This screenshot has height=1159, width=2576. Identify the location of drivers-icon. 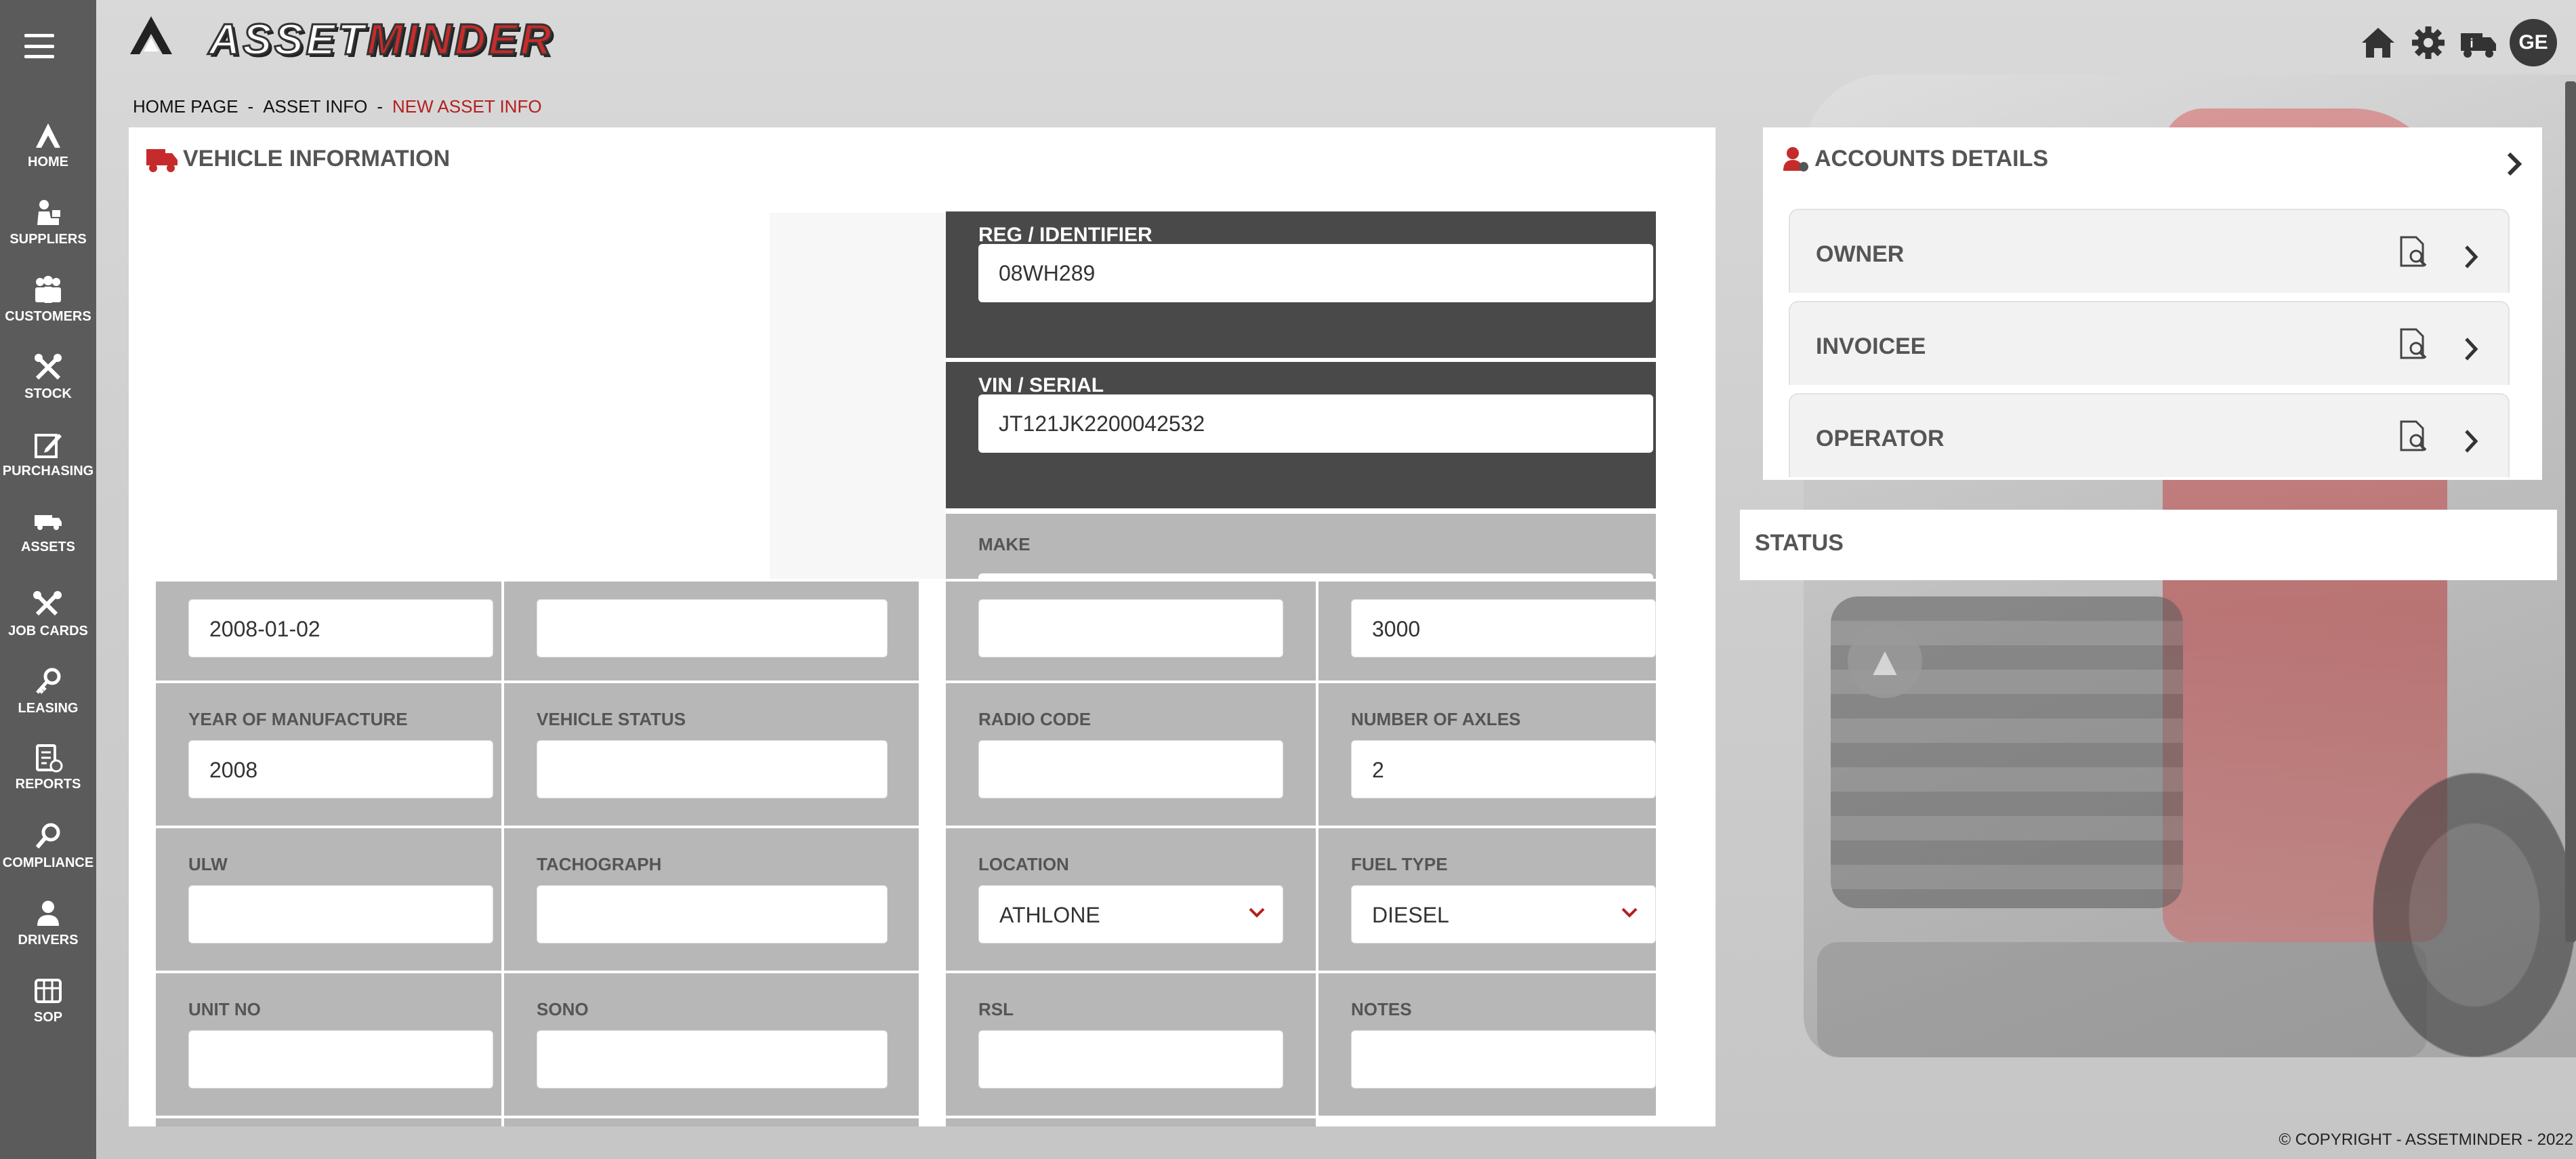
(48, 914).